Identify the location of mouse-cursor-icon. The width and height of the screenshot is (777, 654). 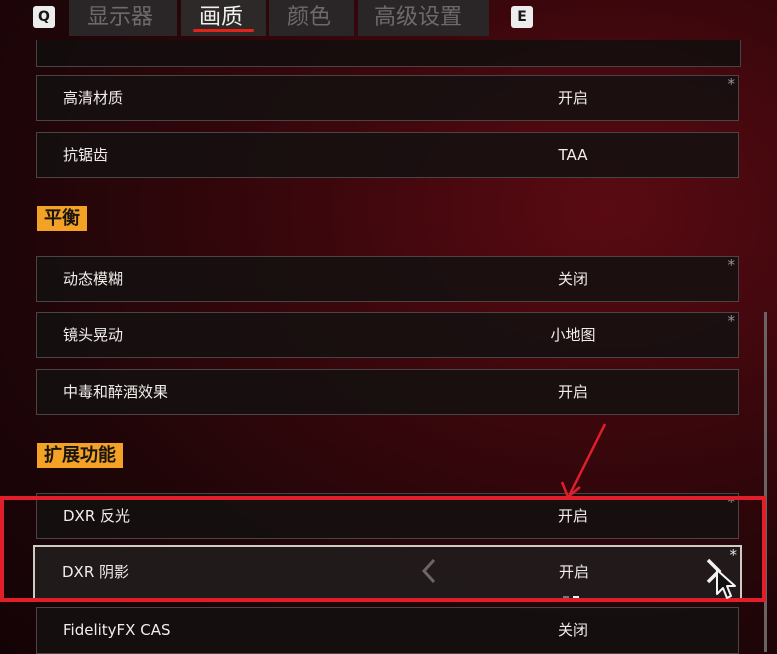
(726, 584).